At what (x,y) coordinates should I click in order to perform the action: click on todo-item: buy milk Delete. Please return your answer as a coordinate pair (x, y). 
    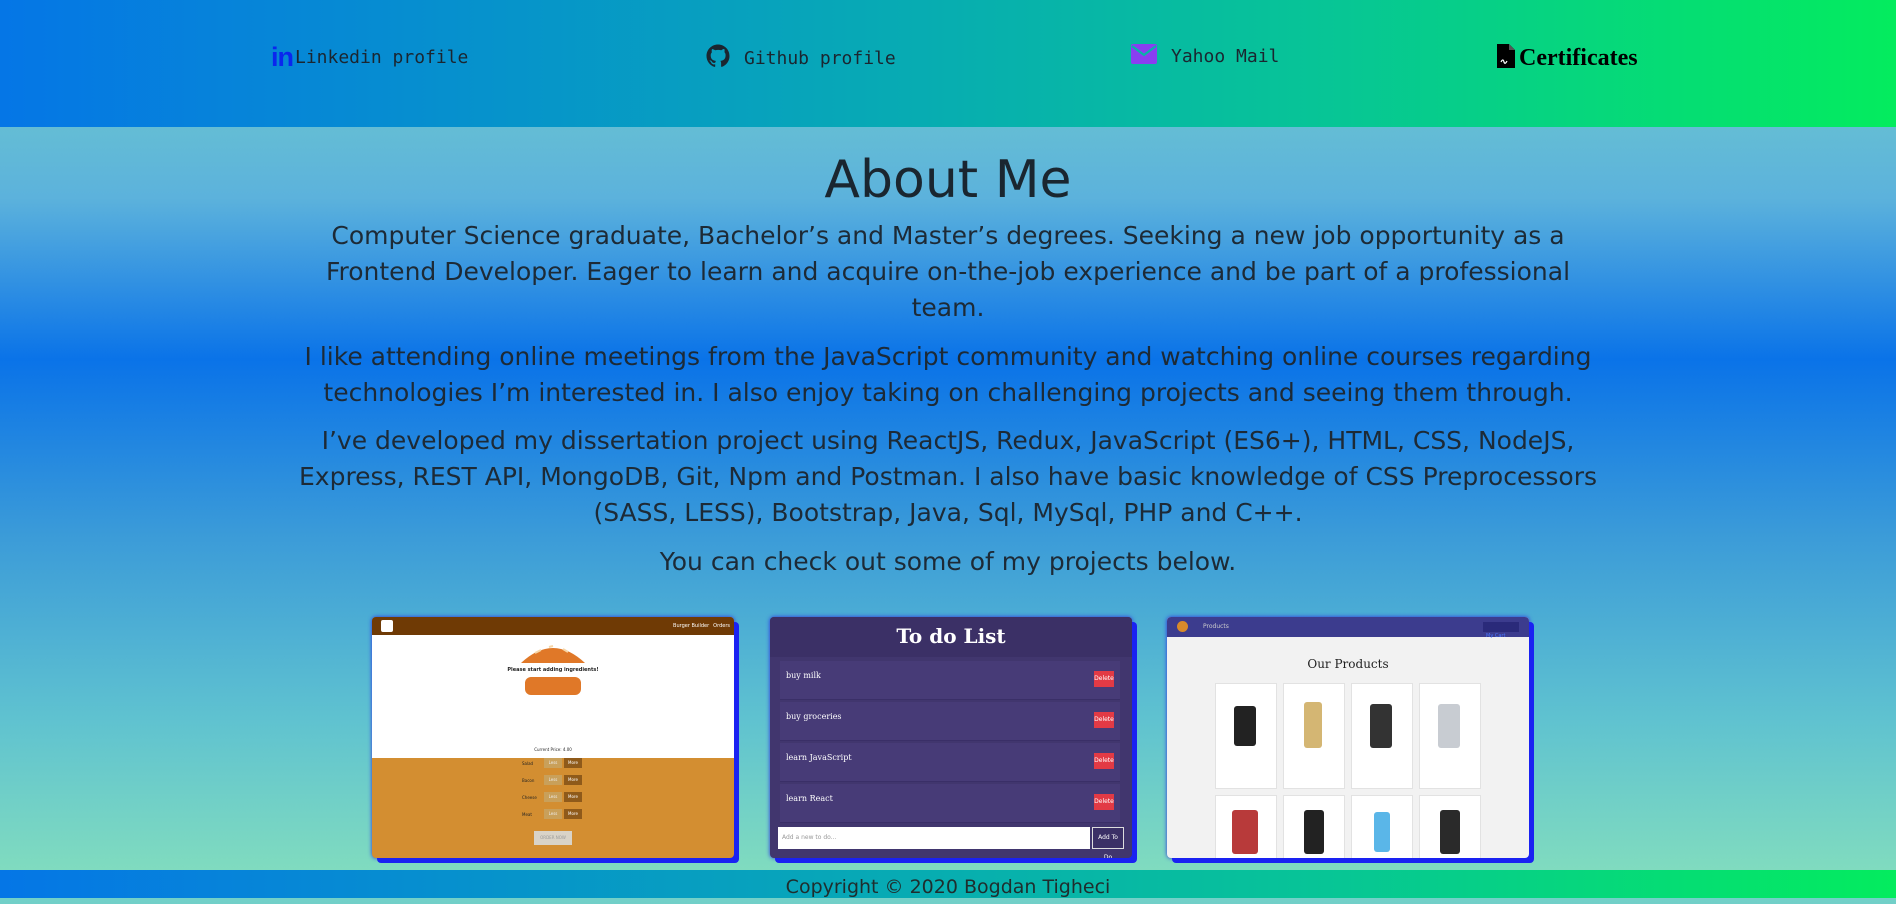
    Looking at the image, I should click on (950, 680).